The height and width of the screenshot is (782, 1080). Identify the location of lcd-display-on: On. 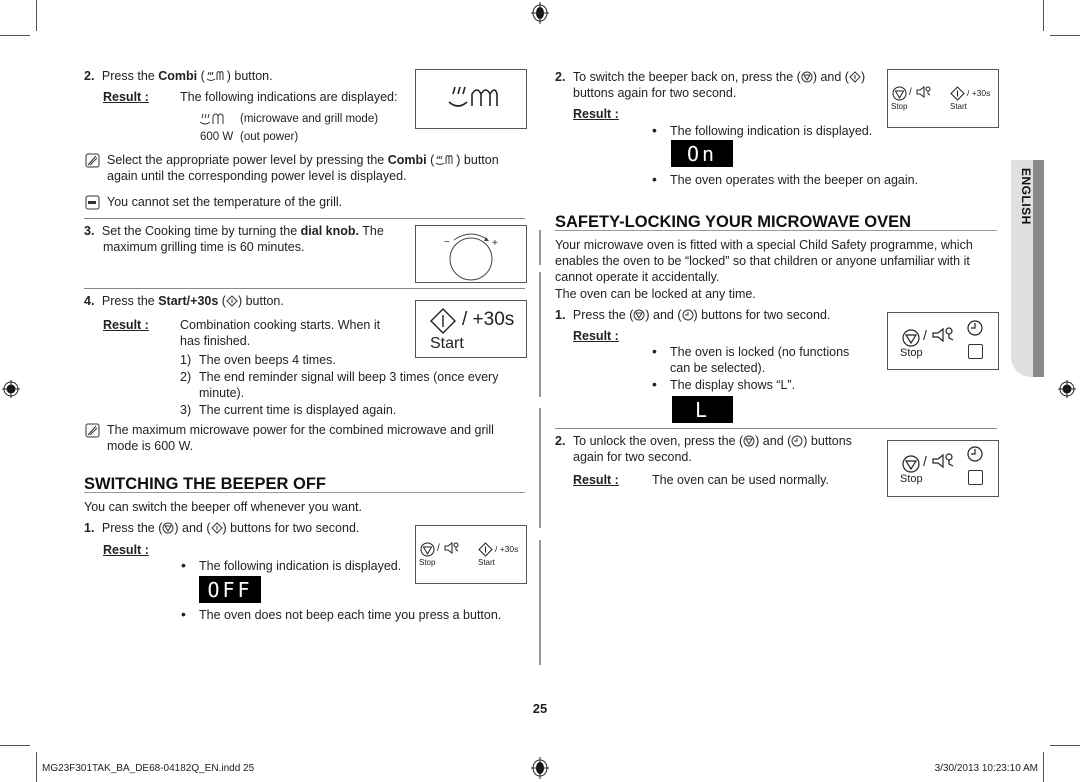
(702, 153).